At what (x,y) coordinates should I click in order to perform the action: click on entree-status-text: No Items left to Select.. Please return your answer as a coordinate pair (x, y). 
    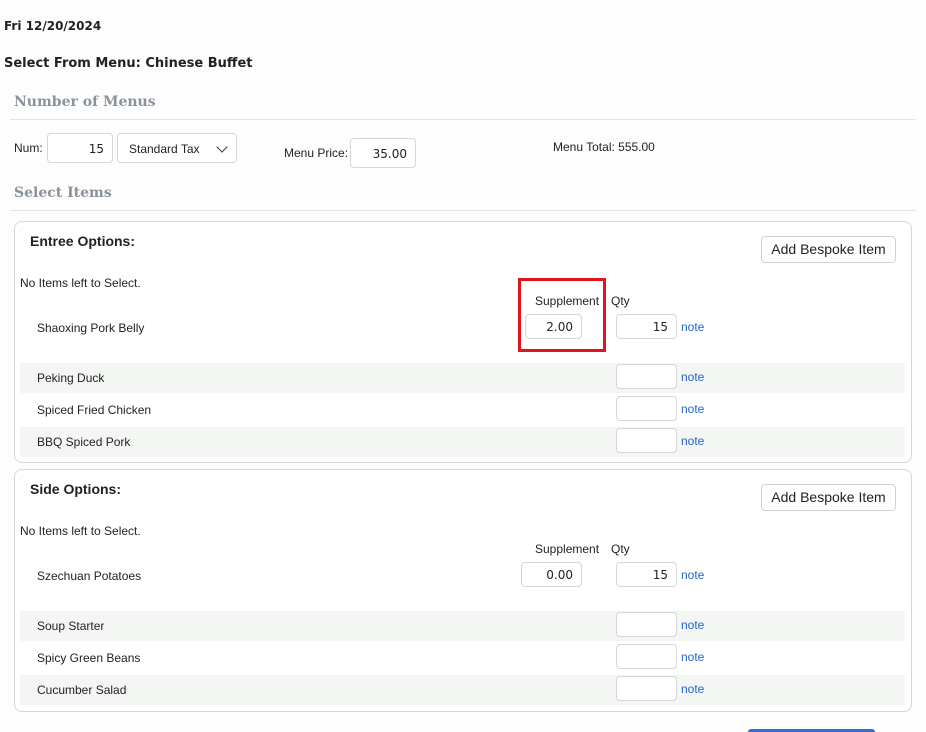
    Looking at the image, I should click on (80, 283).